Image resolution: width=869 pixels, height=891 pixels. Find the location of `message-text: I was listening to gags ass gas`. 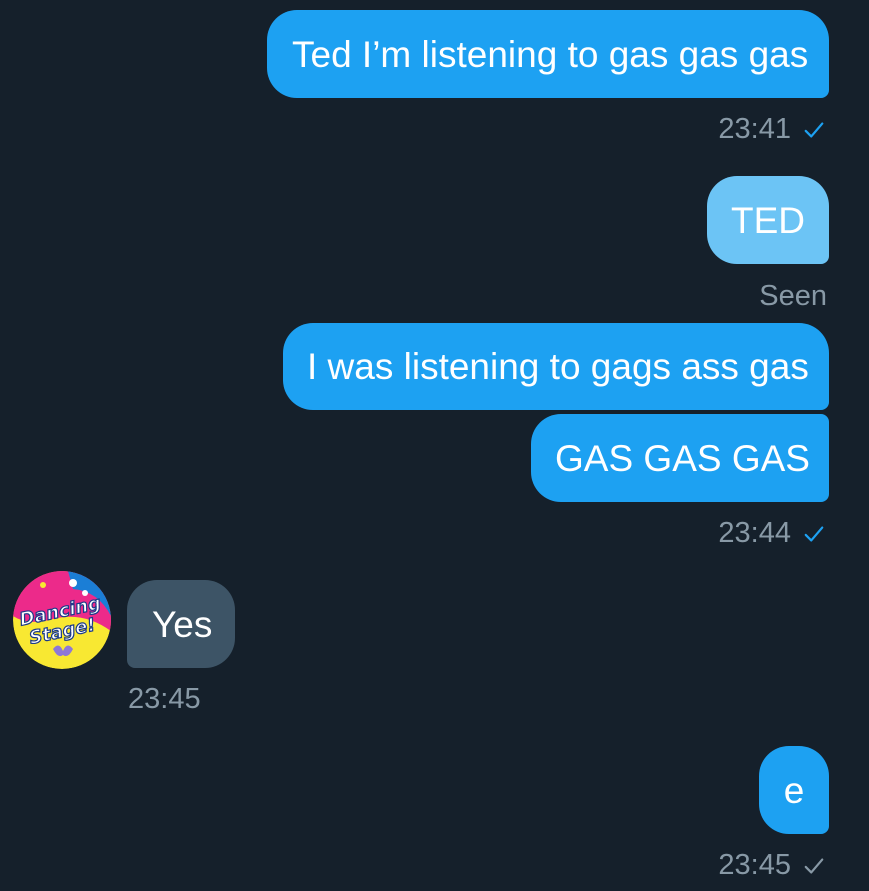

message-text: I was listening to gags ass gas is located at coordinates (558, 366).